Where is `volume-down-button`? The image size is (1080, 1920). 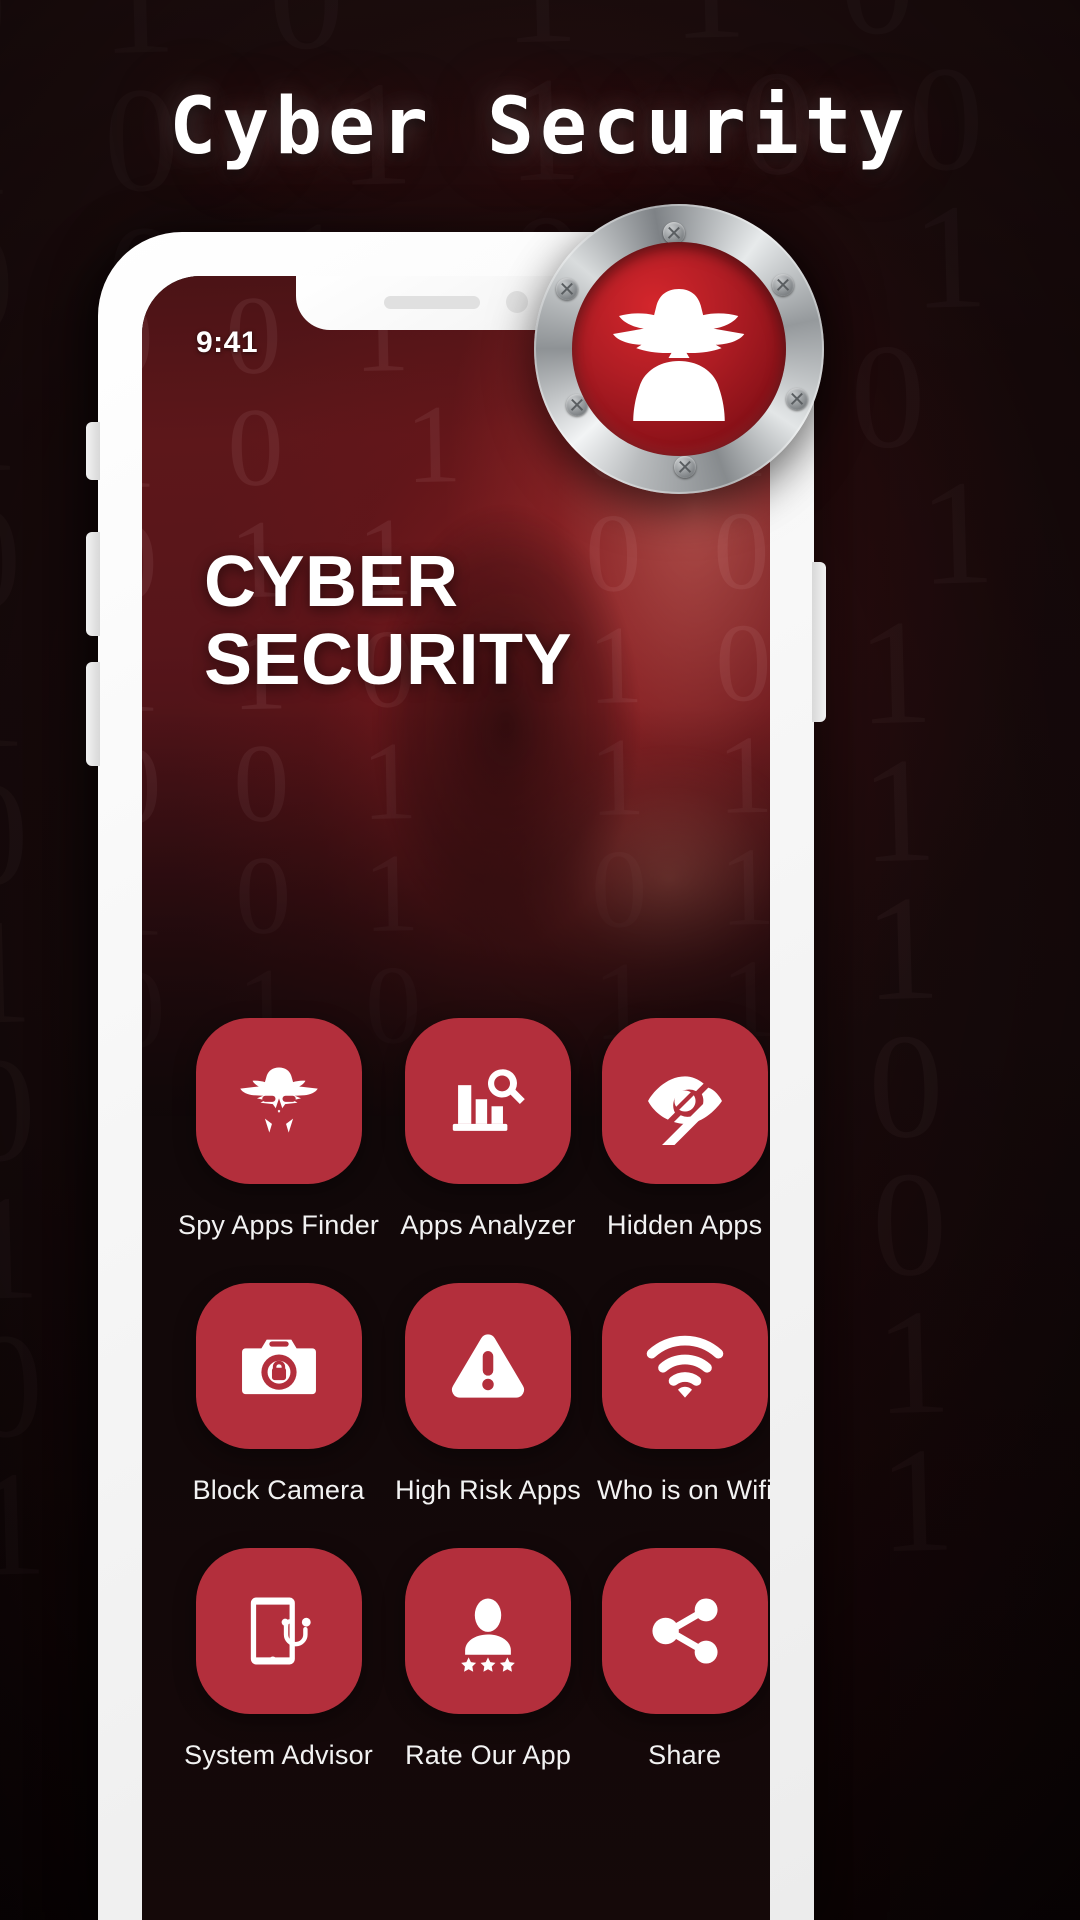
volume-down-button is located at coordinates (93, 714).